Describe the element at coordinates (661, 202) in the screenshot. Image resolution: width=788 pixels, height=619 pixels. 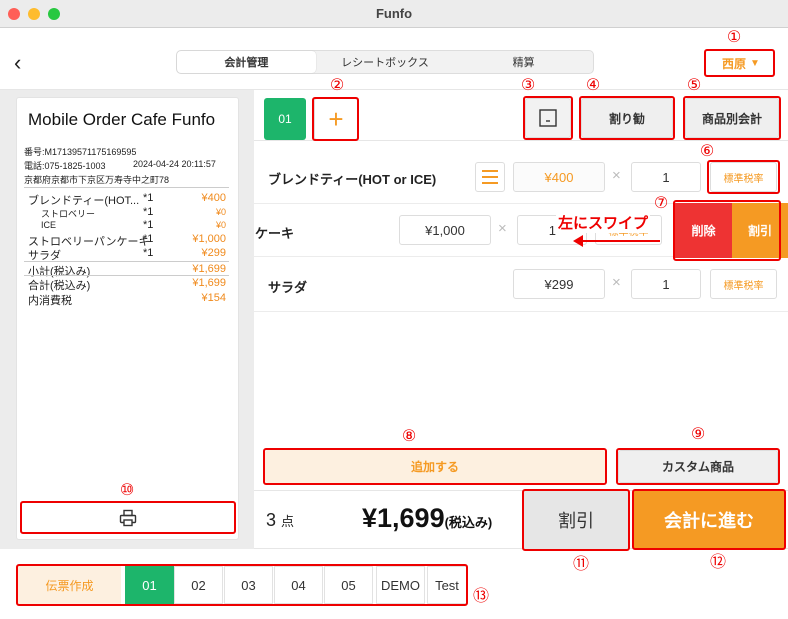
I see `annotation-number: ⑦` at that location.